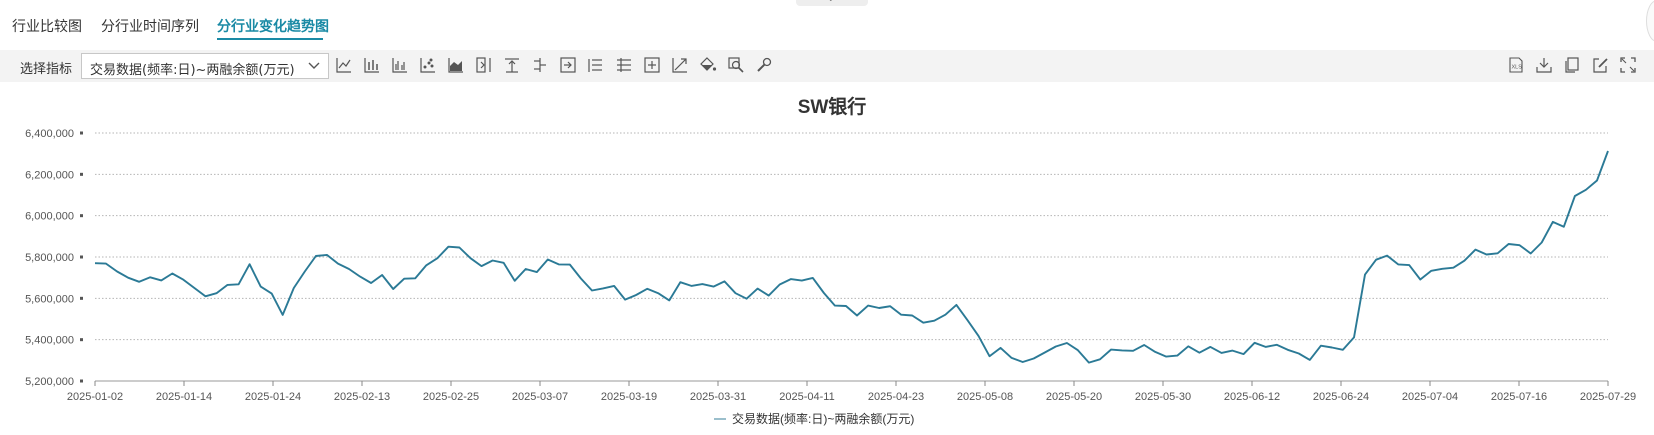  What do you see at coordinates (540, 397) in the screenshot?
I see `x-tick-label: 2025-03-07` at bounding box center [540, 397].